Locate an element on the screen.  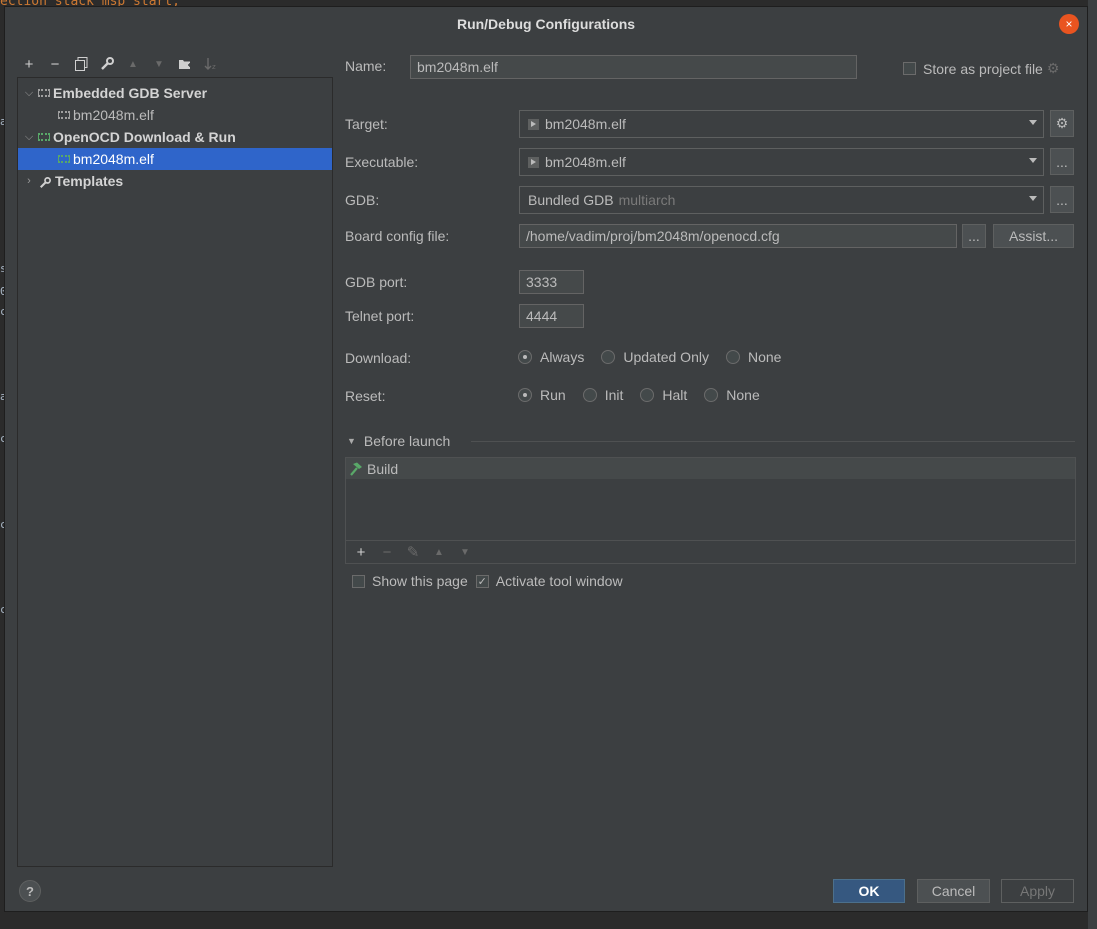
store-project-label: Store as project file is located at coordinates (983, 68).